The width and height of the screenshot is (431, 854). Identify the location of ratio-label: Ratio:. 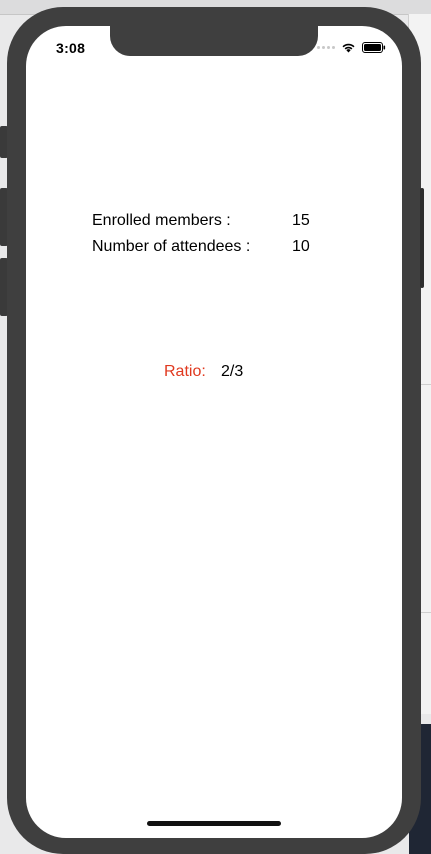
(185, 371).